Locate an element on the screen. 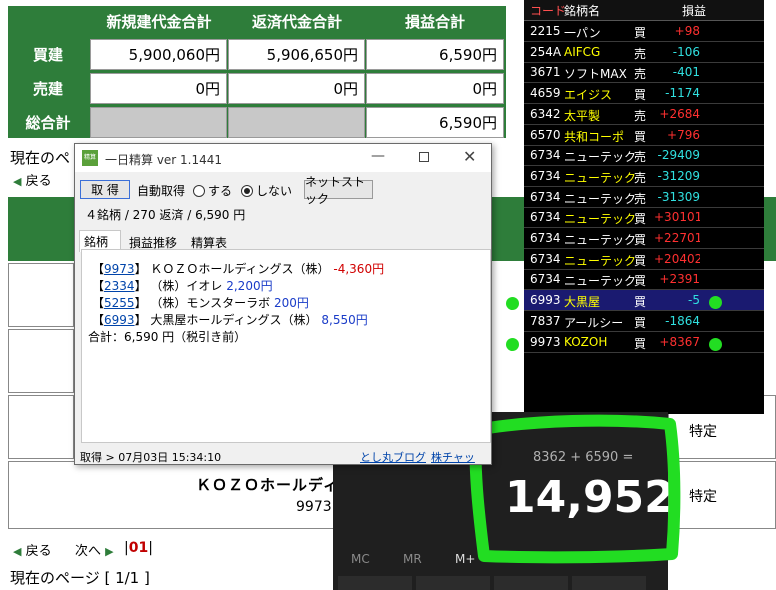 This screenshot has width=776, height=590. stock-list-row: 6570 共和コーポ買 +796 is located at coordinates (644, 135).